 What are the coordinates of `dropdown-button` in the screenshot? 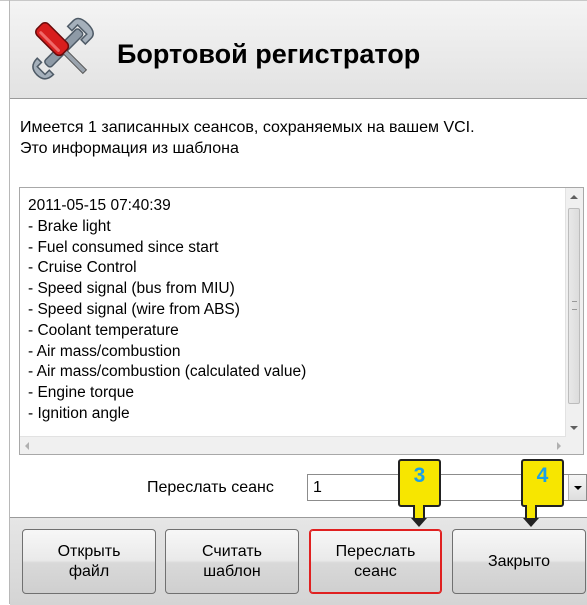 It's located at (577, 487).